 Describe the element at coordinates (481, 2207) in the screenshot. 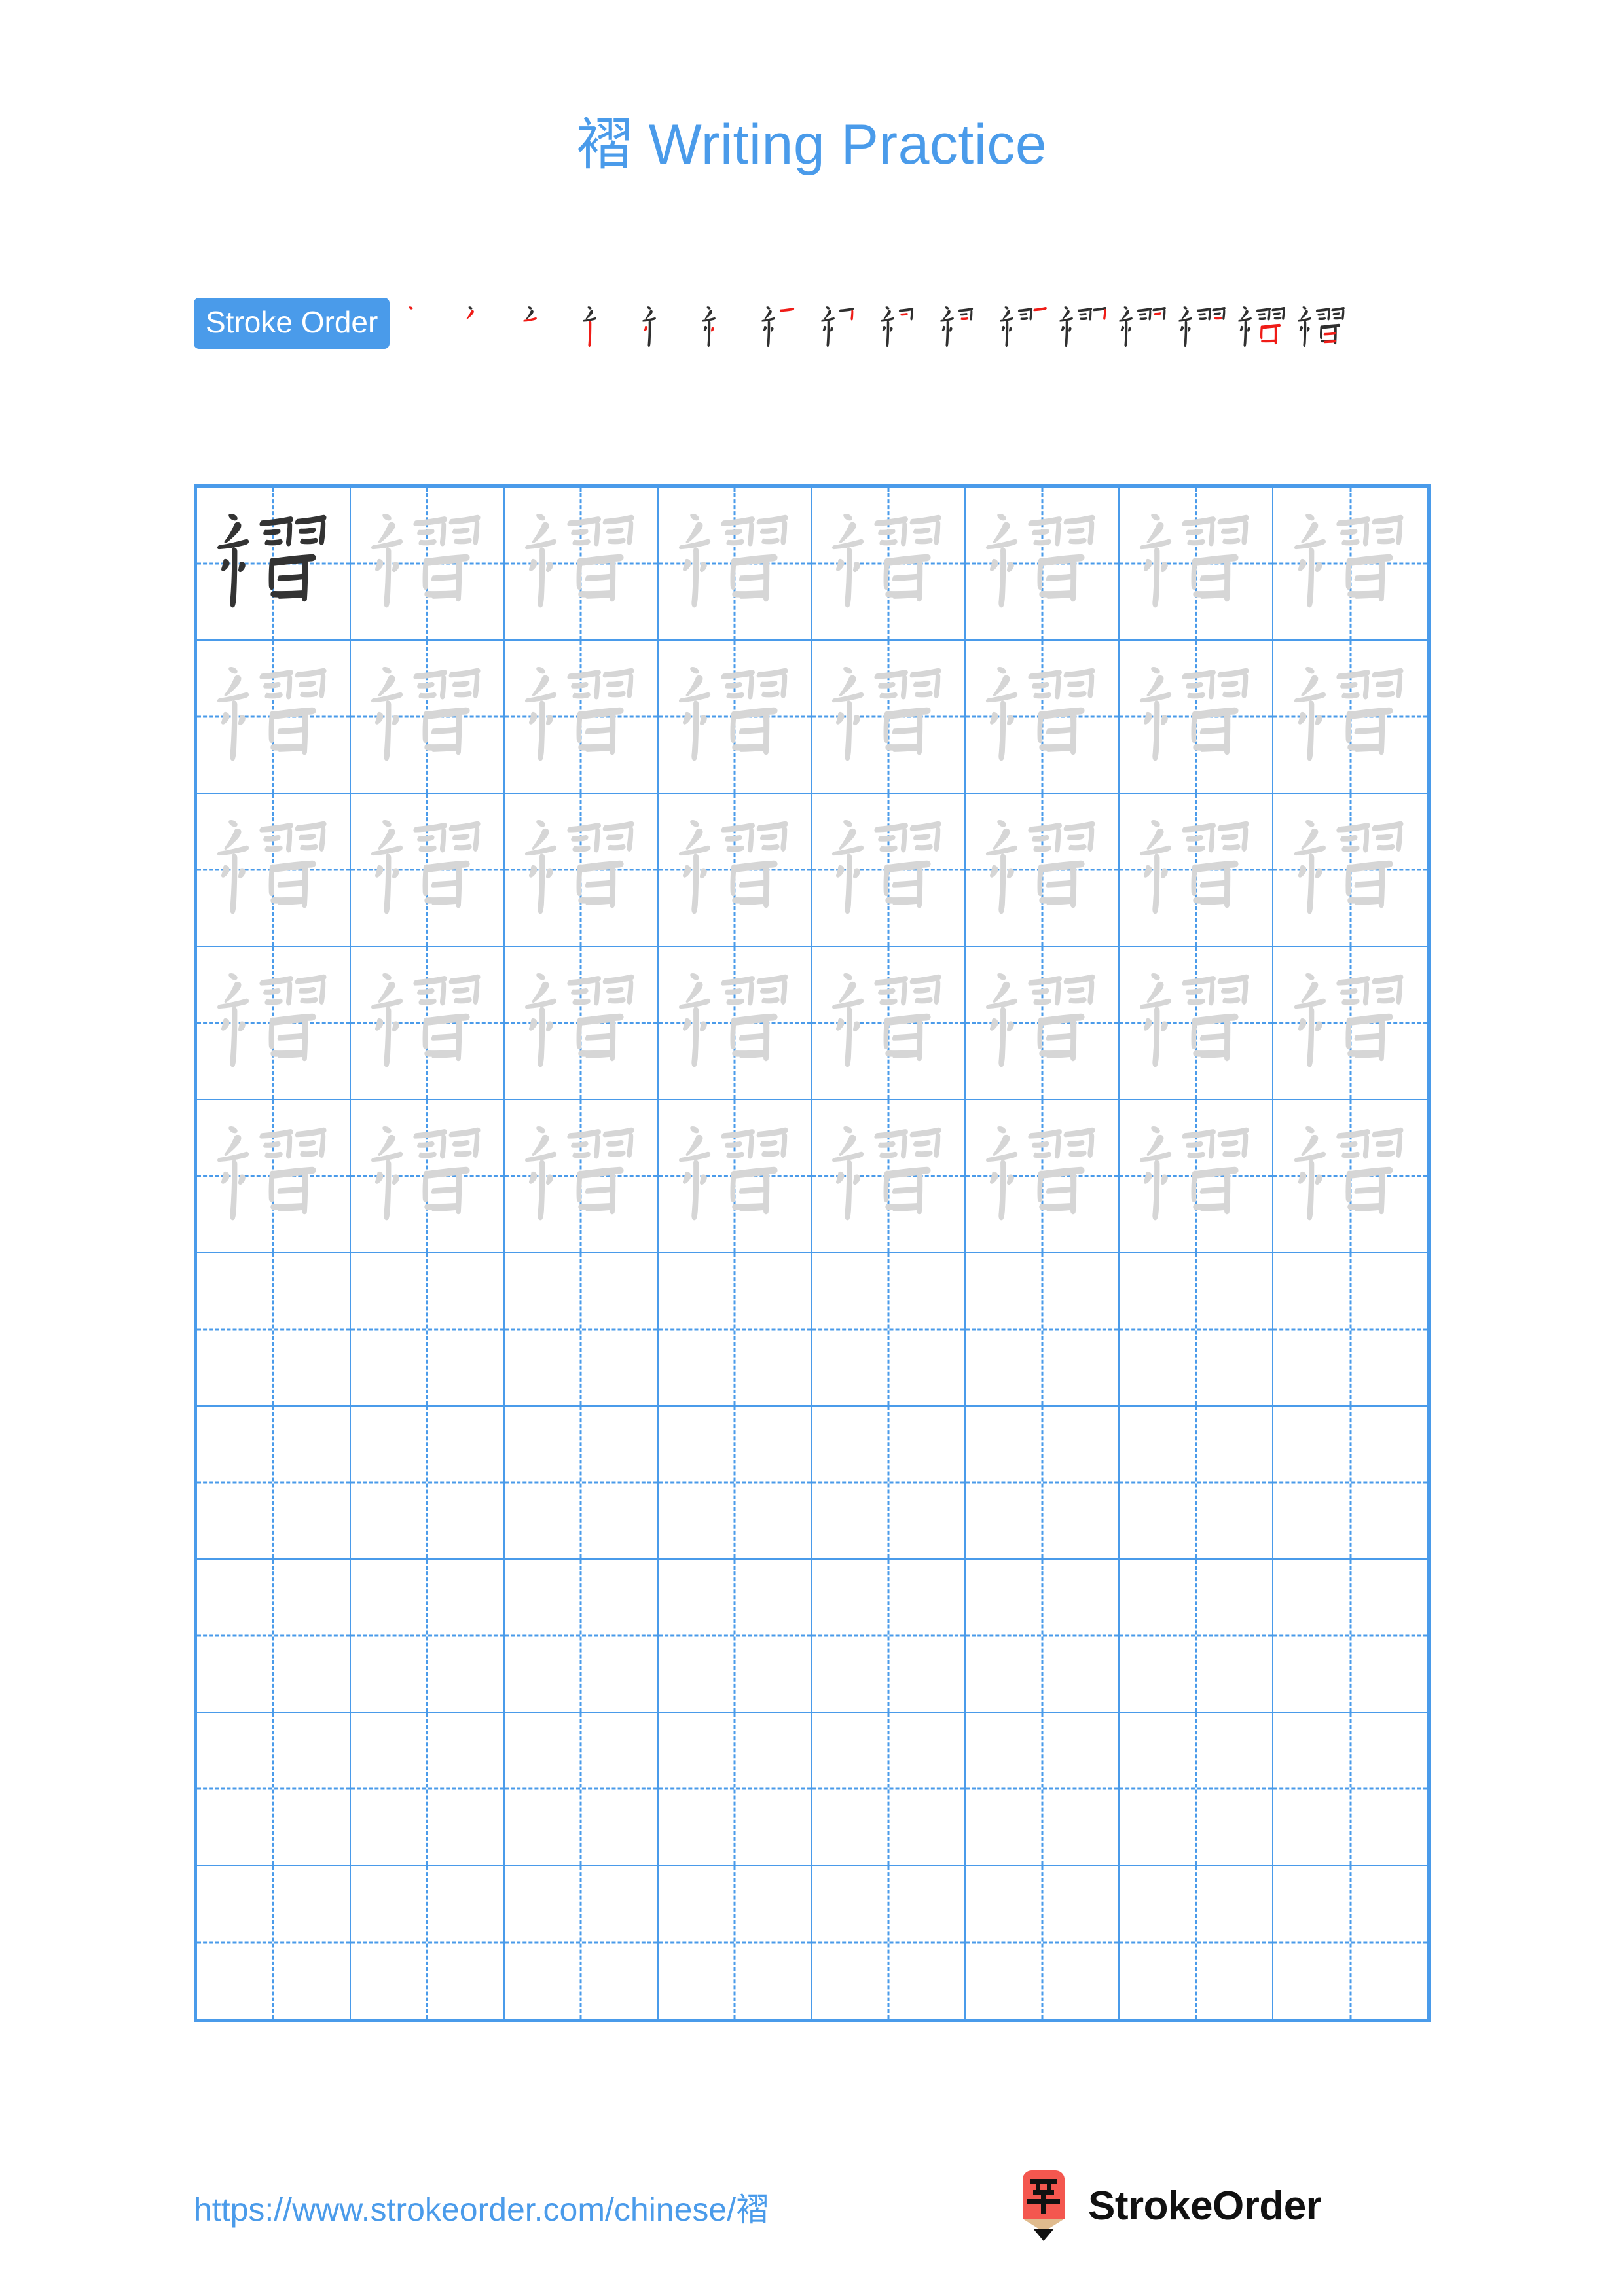

I see `footer-url-link: https://www.strokeorder.com/chinese/褶` at that location.